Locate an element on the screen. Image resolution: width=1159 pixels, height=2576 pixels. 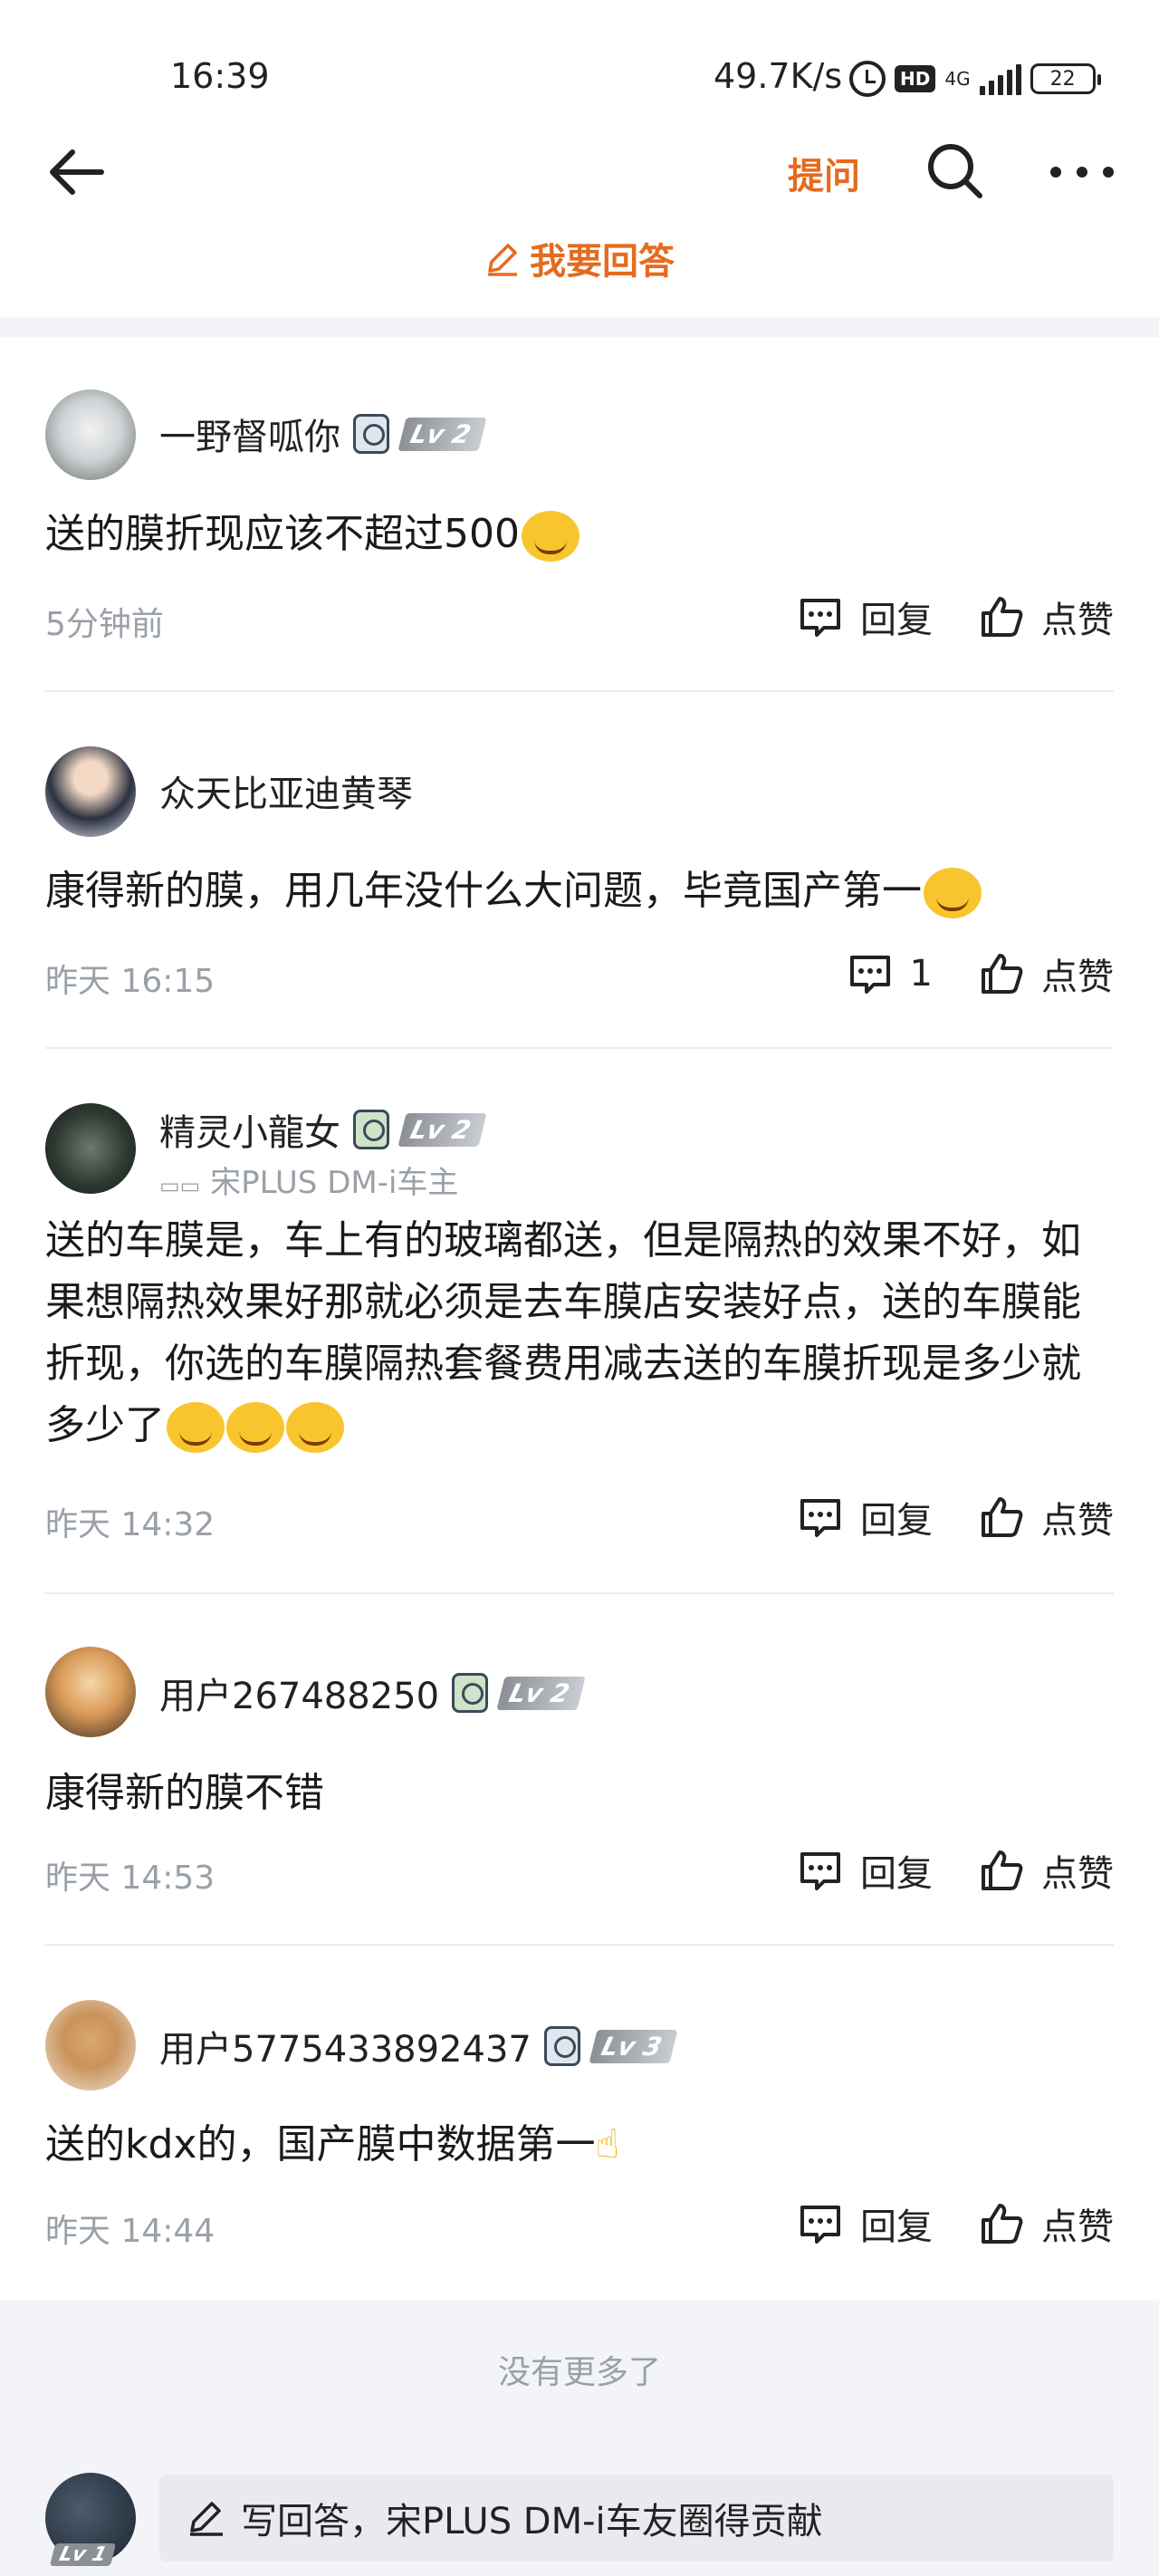
laugh-cry-emoji-icon is located at coordinates (550, 536).